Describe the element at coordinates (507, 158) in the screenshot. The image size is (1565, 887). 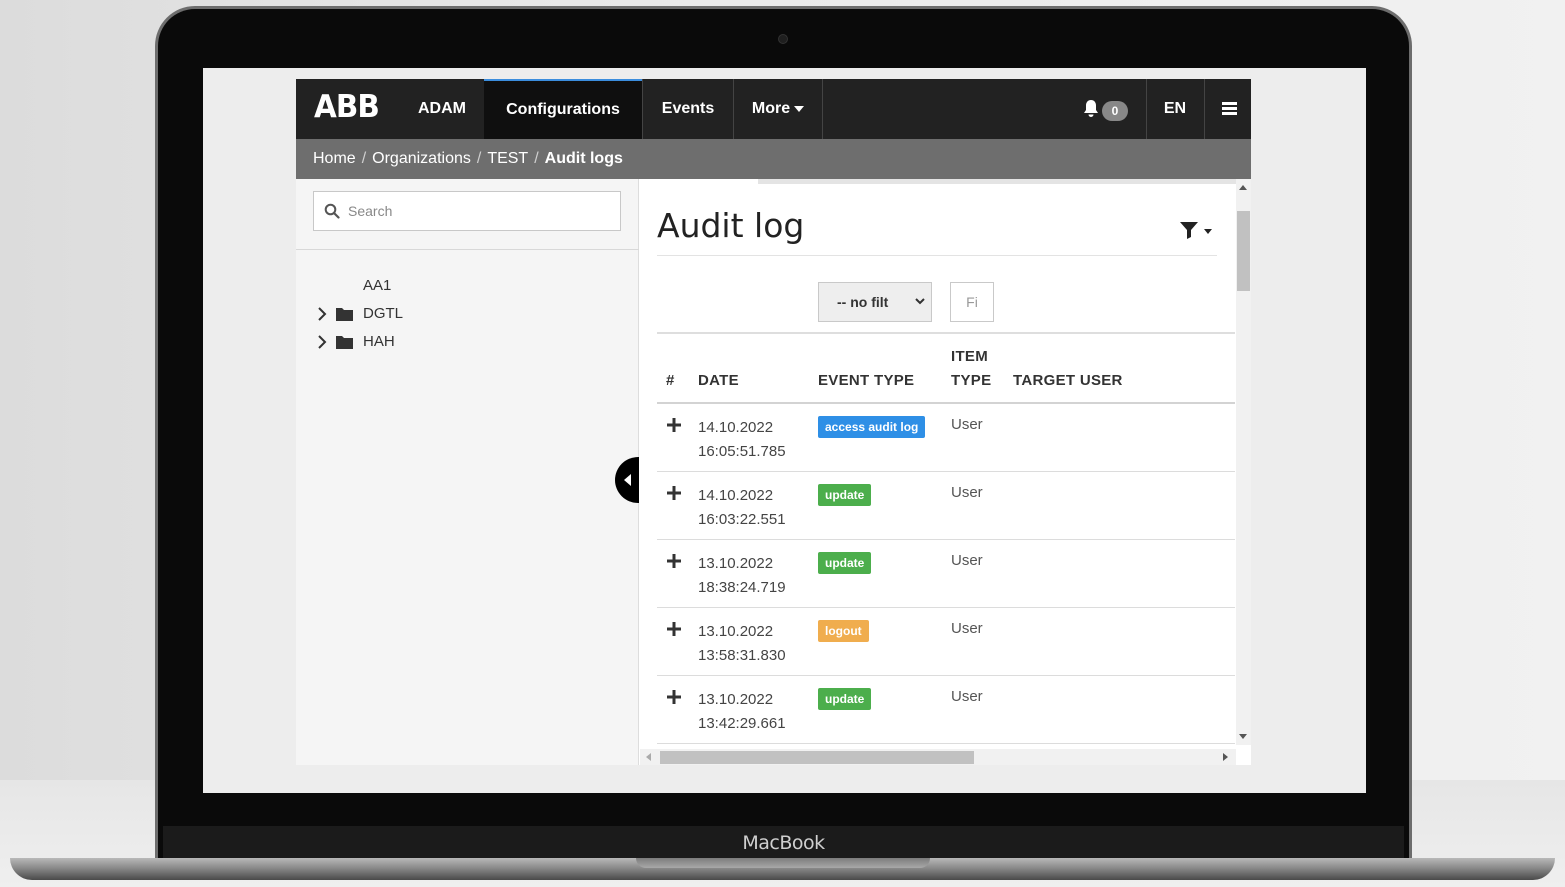
I see `breadcrumb-test: TEST` at that location.